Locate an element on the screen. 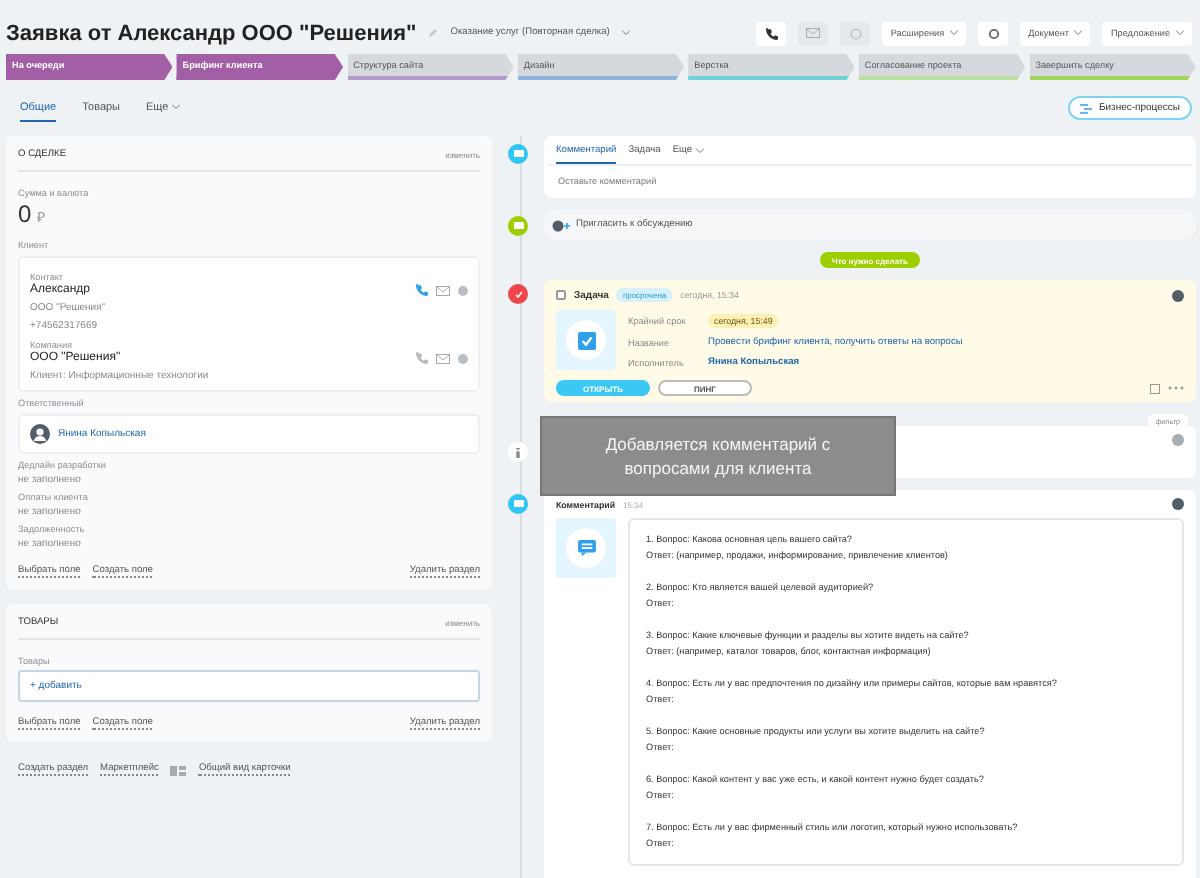 The width and height of the screenshot is (1200, 878). note-icon is located at coordinates (1155, 388).